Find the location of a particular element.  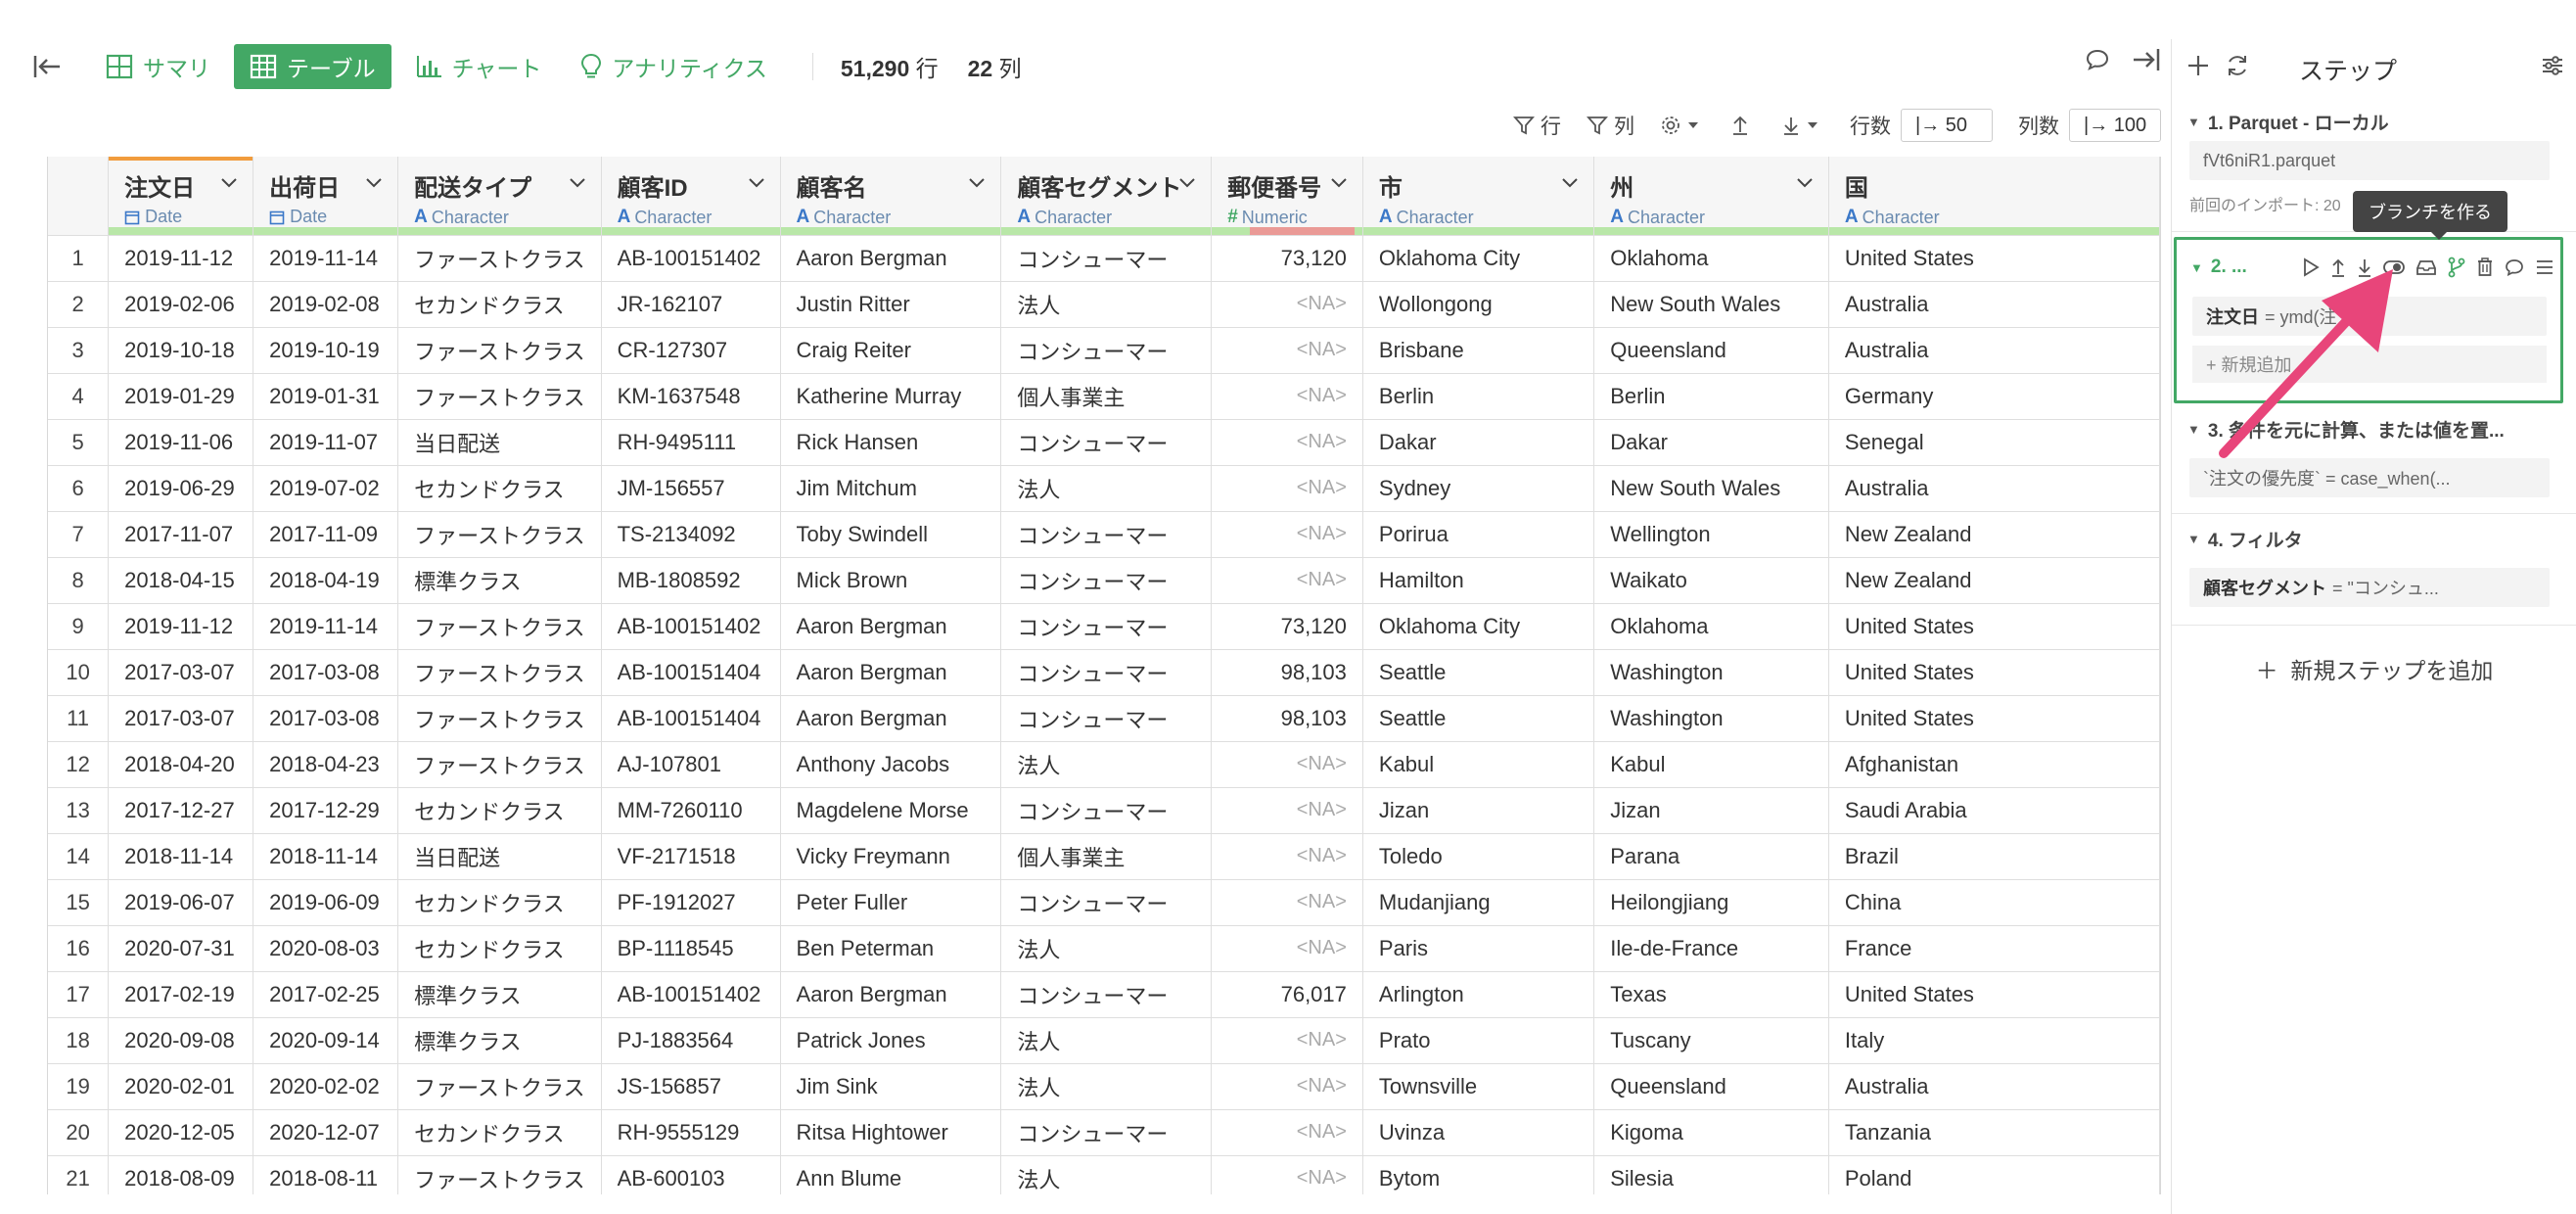

tab-analytics: アナリティクス is located at coordinates (673, 66).